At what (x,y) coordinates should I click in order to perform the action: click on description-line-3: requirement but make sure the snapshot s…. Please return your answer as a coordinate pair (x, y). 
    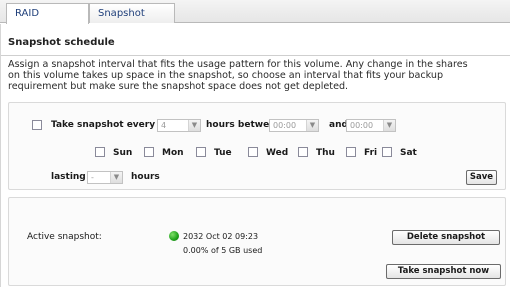
    Looking at the image, I should click on (178, 86).